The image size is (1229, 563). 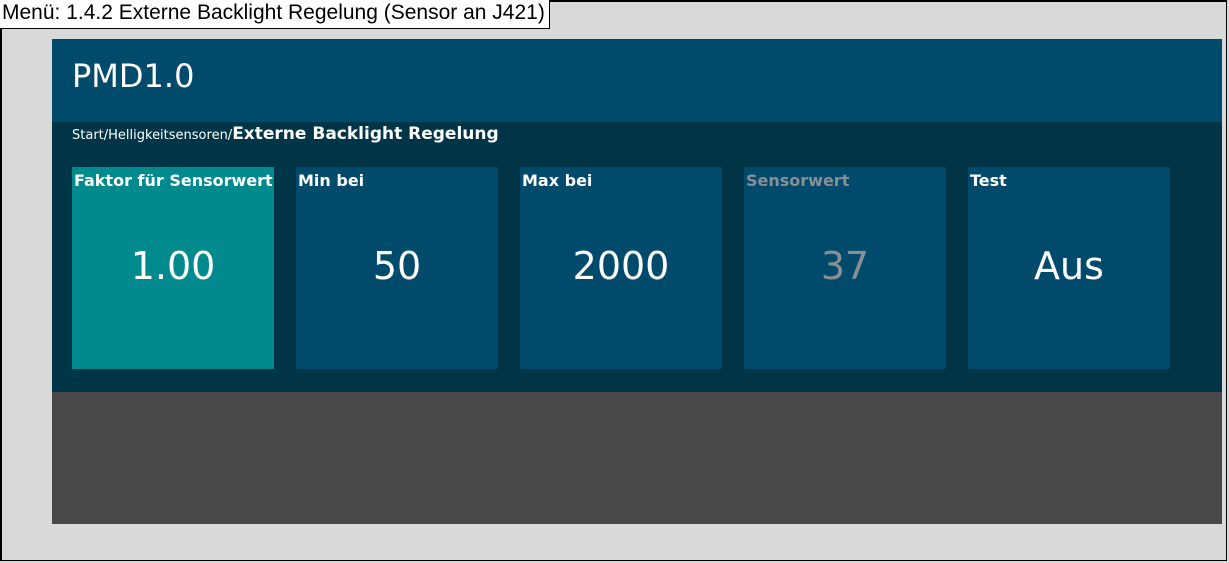 I want to click on tile-label: Min bei, so click(x=331, y=180).